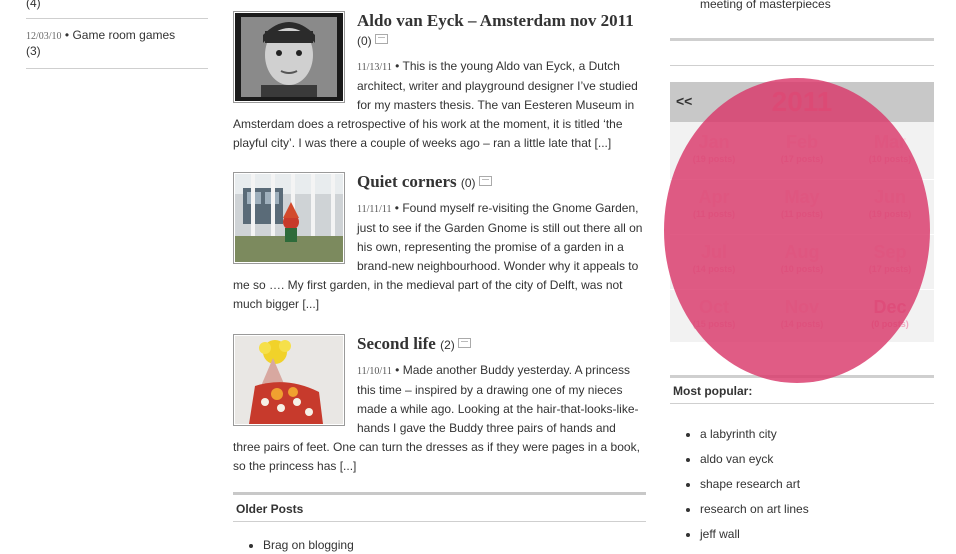 This screenshot has width=956, height=554. I want to click on archive-count: (3), so click(33, 51).